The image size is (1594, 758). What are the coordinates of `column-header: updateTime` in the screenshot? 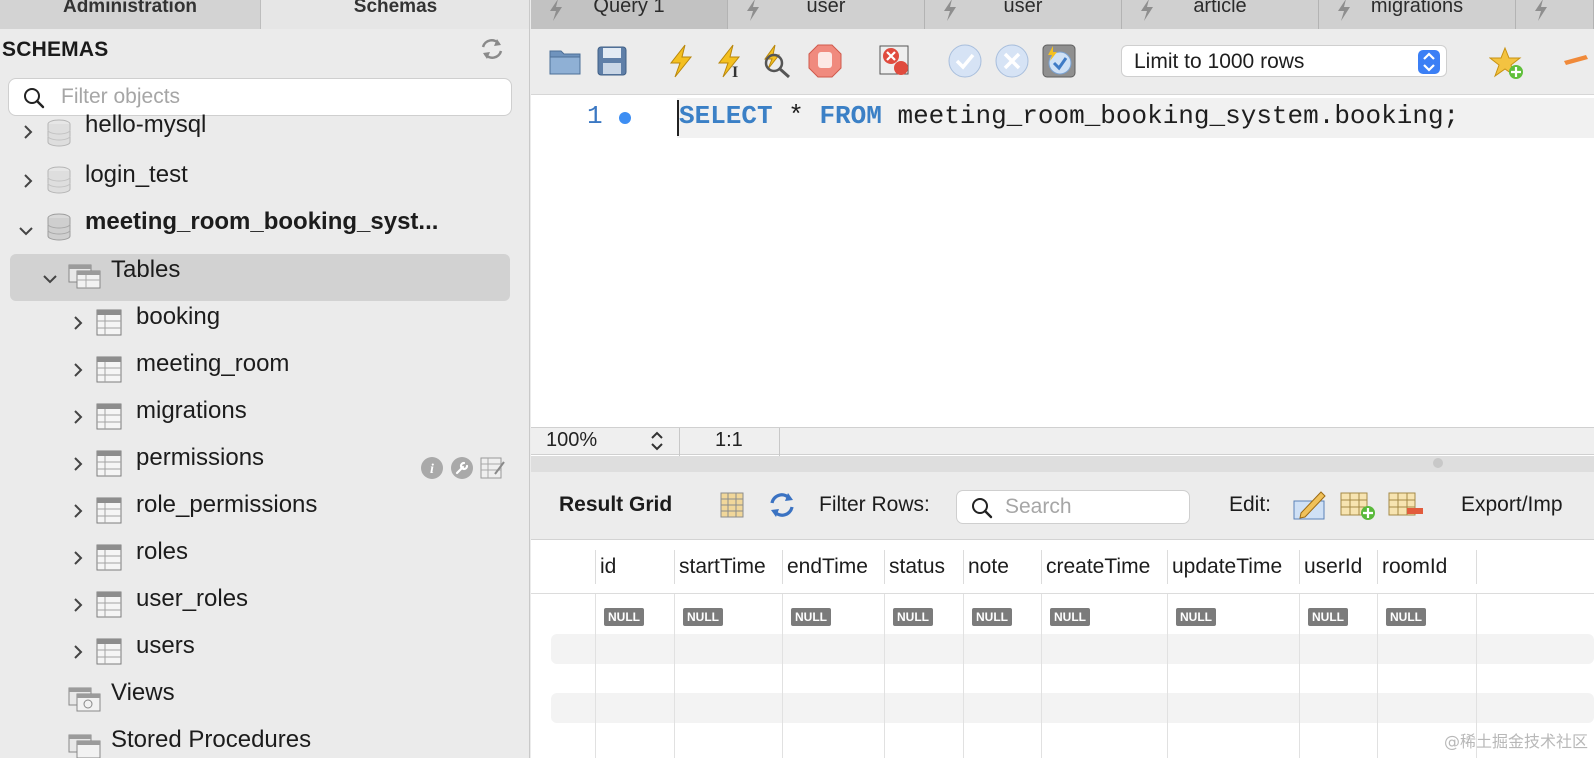 It's located at (1227, 567).